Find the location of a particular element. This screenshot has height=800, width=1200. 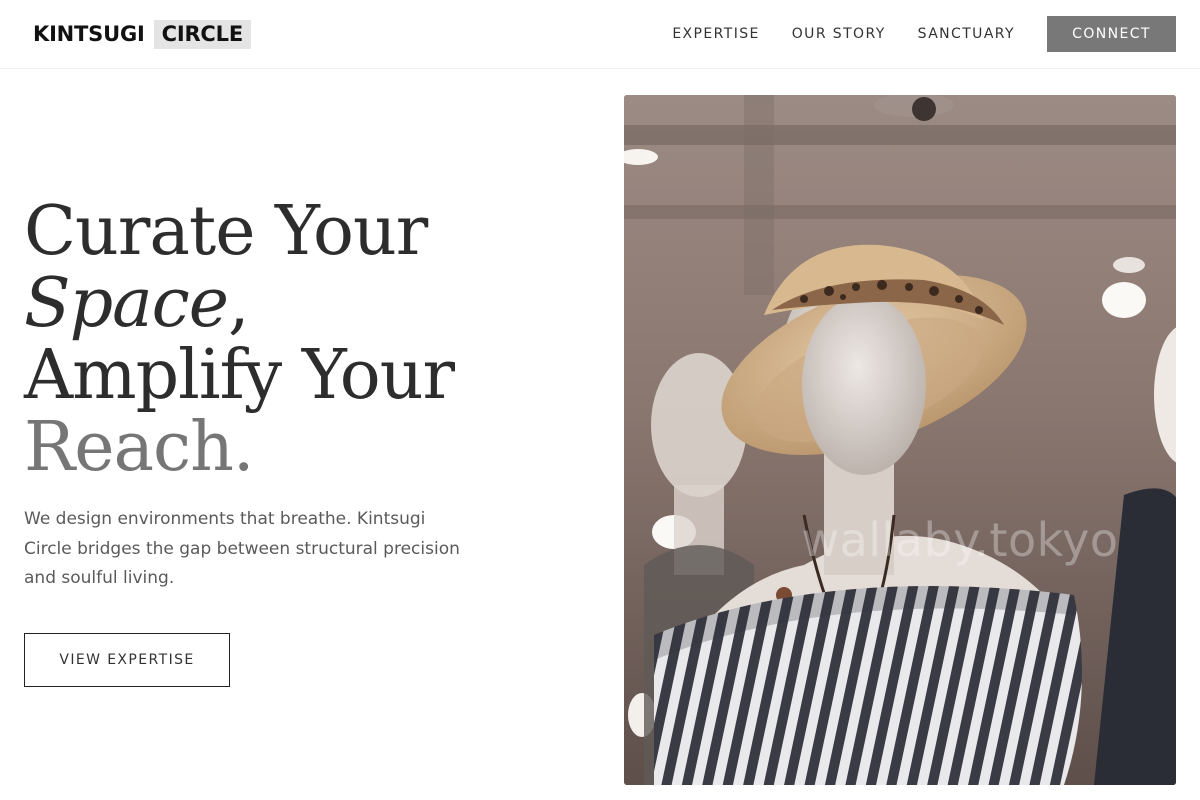

nav-link-our-story: OUR STORY is located at coordinates (839, 34).